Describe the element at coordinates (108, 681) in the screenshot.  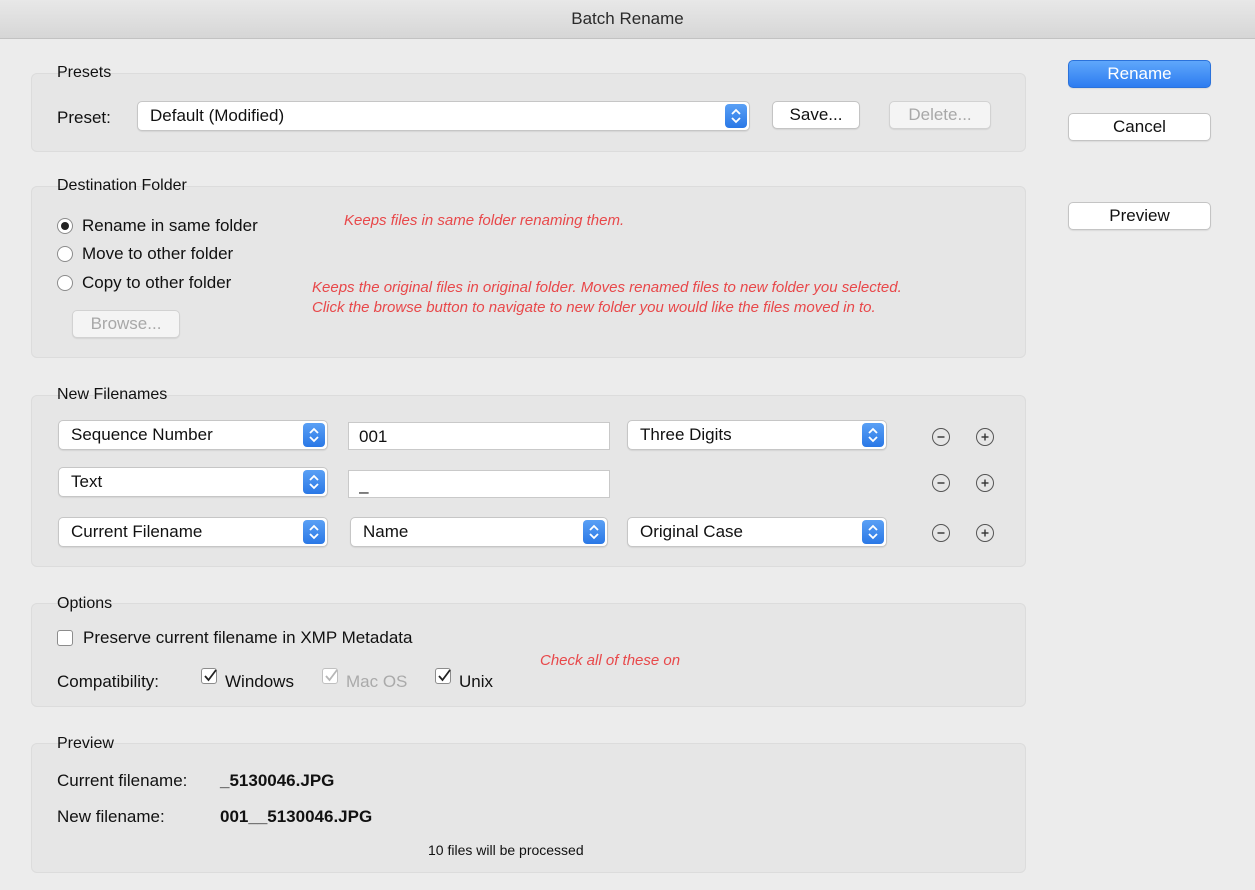
I see `compatibility-label: Compatibility:` at that location.